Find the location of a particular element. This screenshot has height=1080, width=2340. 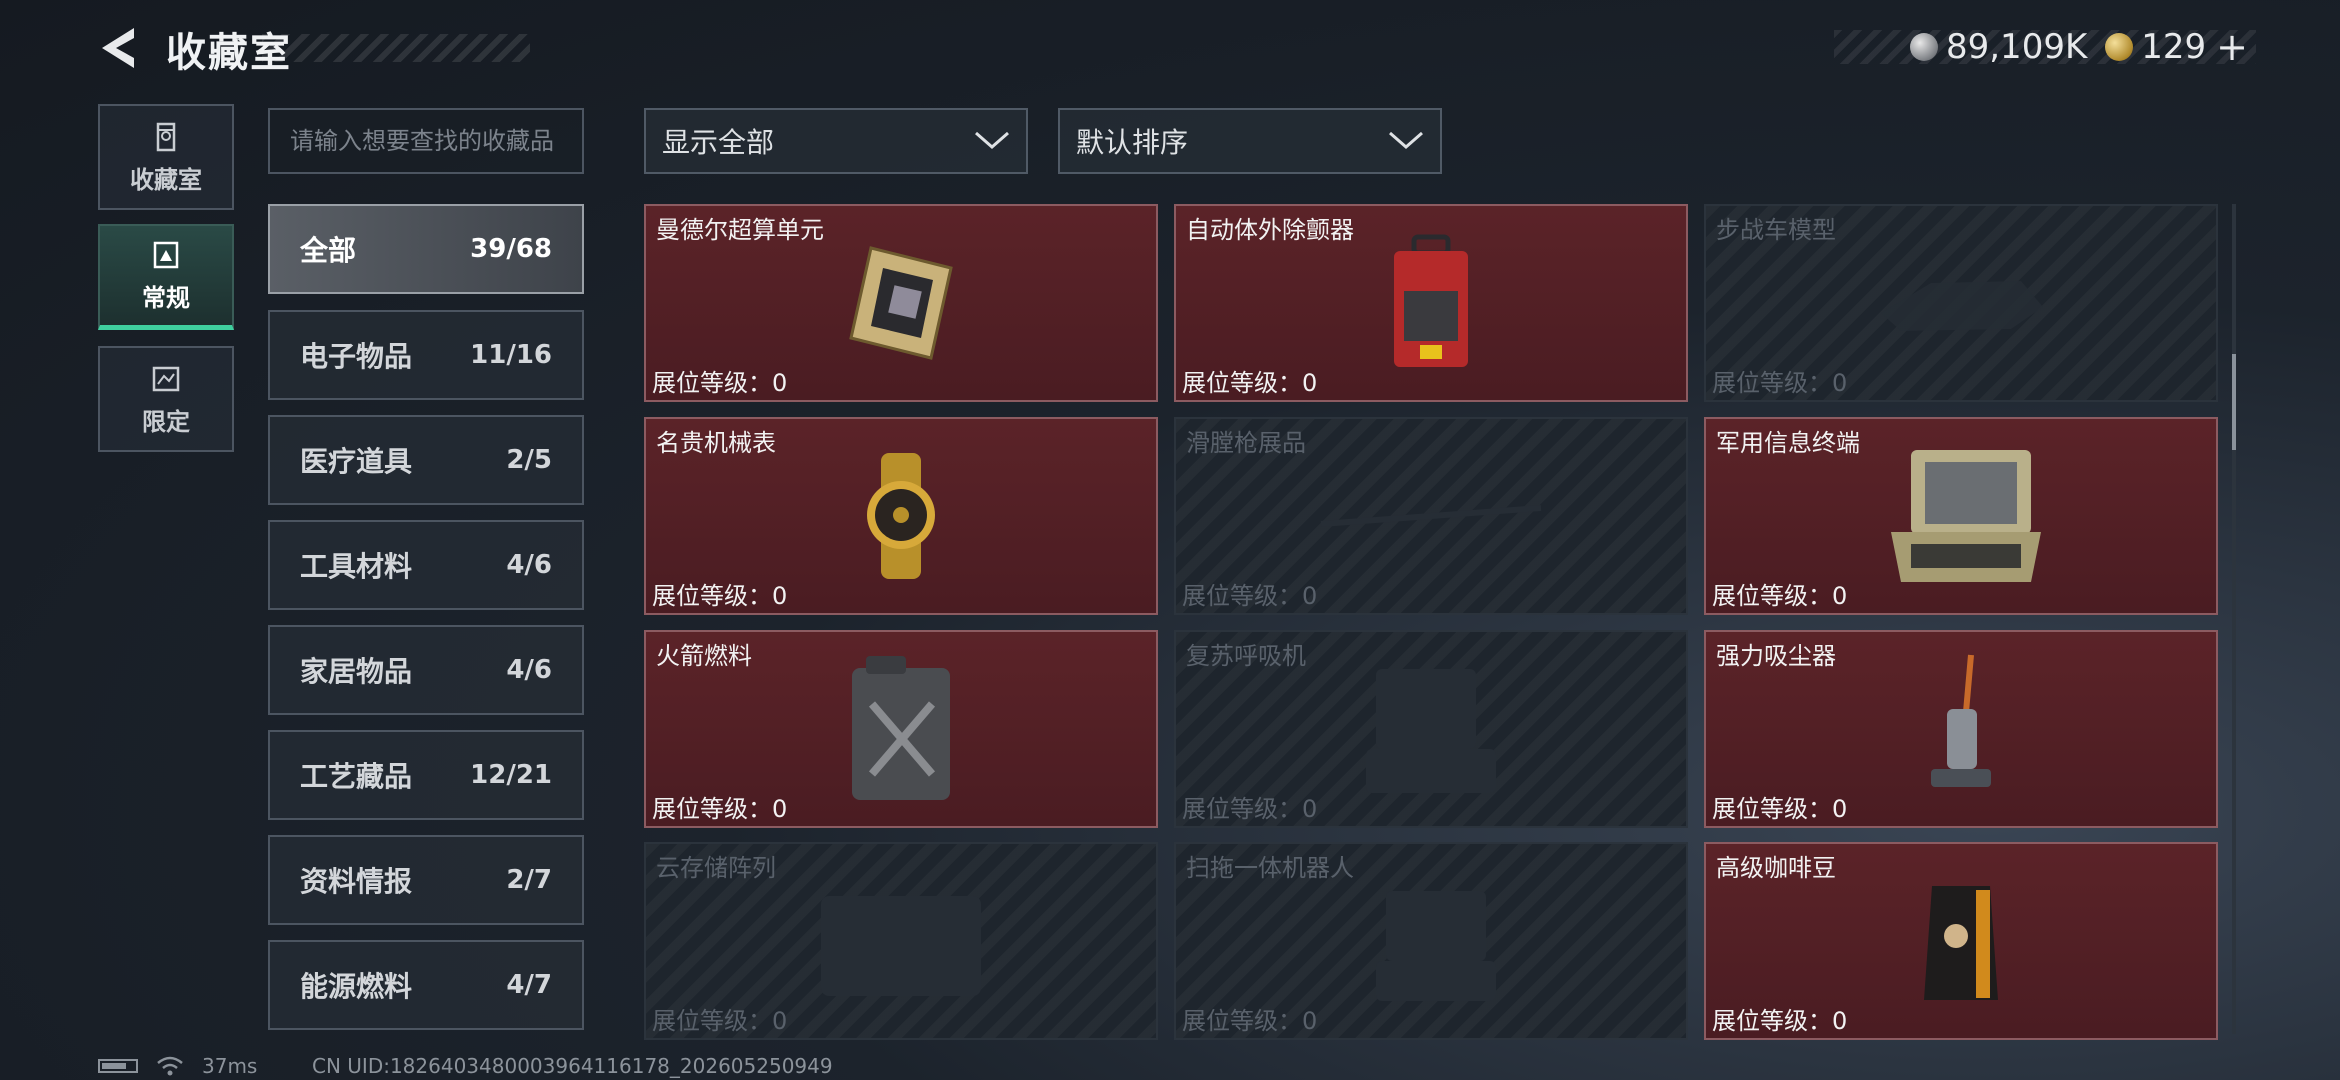

category-crafts: 工艺藏品 12/21 is located at coordinates (426, 775).